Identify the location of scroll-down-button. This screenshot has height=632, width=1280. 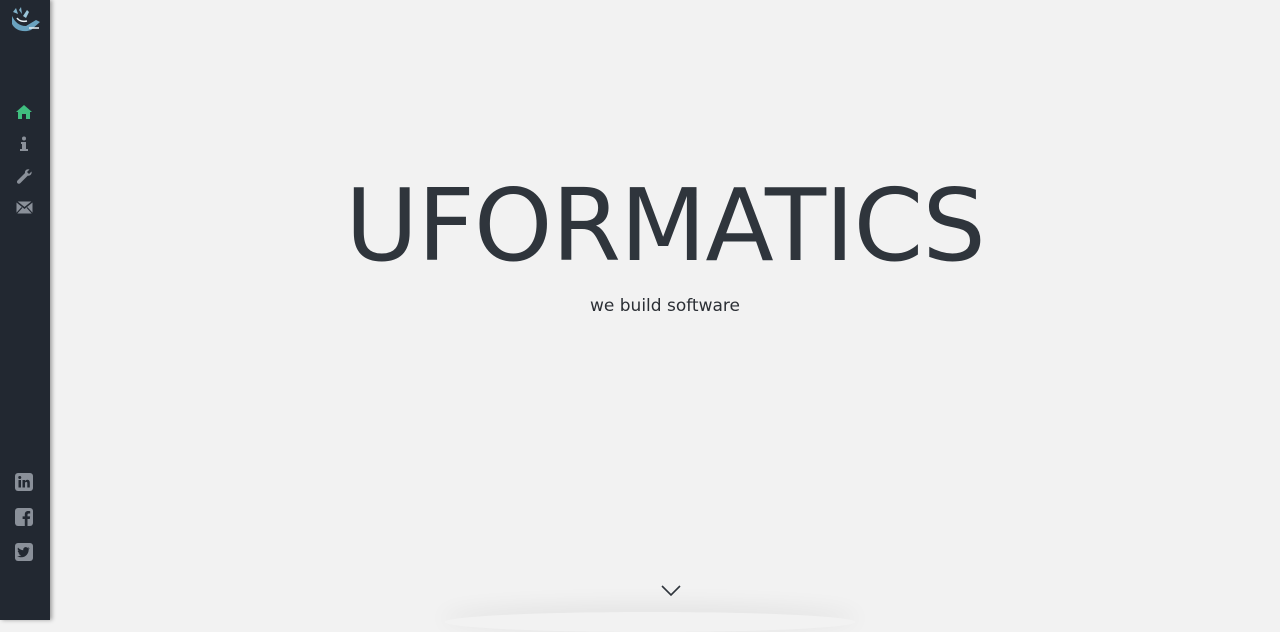
(671, 591).